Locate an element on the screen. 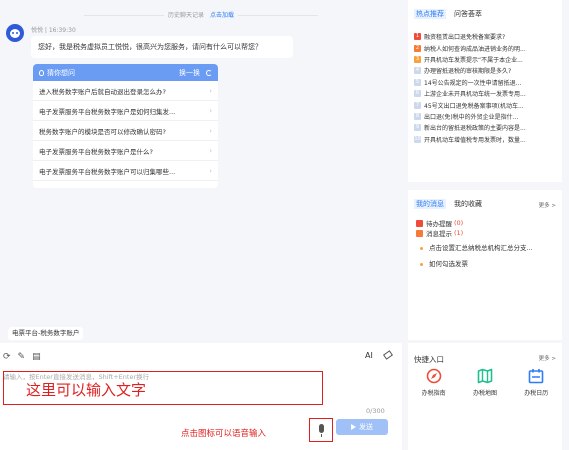 The image size is (569, 450). quick-access-panel: 快捷入口 更多 > 办税指南 办税地图 办税日历 is located at coordinates (485, 396).